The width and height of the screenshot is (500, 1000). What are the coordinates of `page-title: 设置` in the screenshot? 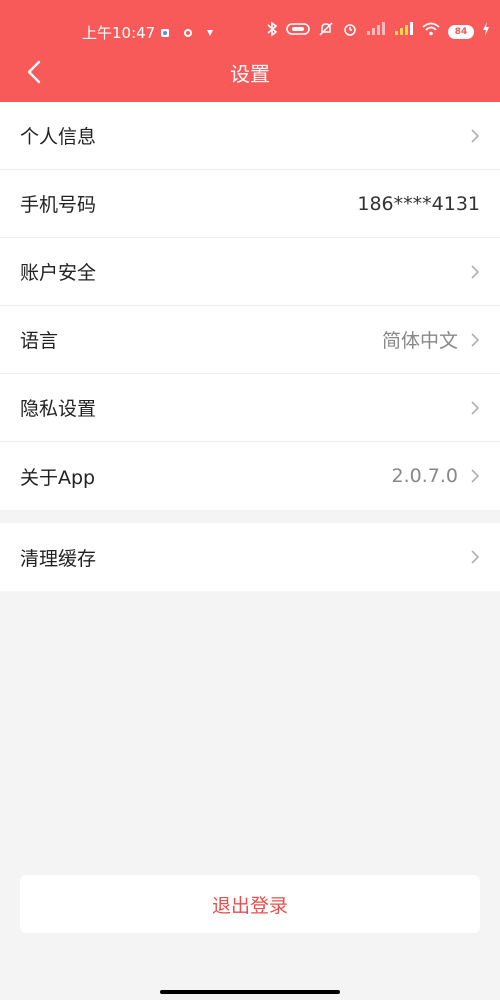 It's located at (250, 74).